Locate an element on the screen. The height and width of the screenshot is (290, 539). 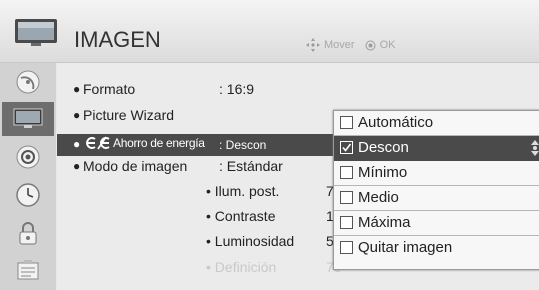
option-label: Medio is located at coordinates (378, 197).